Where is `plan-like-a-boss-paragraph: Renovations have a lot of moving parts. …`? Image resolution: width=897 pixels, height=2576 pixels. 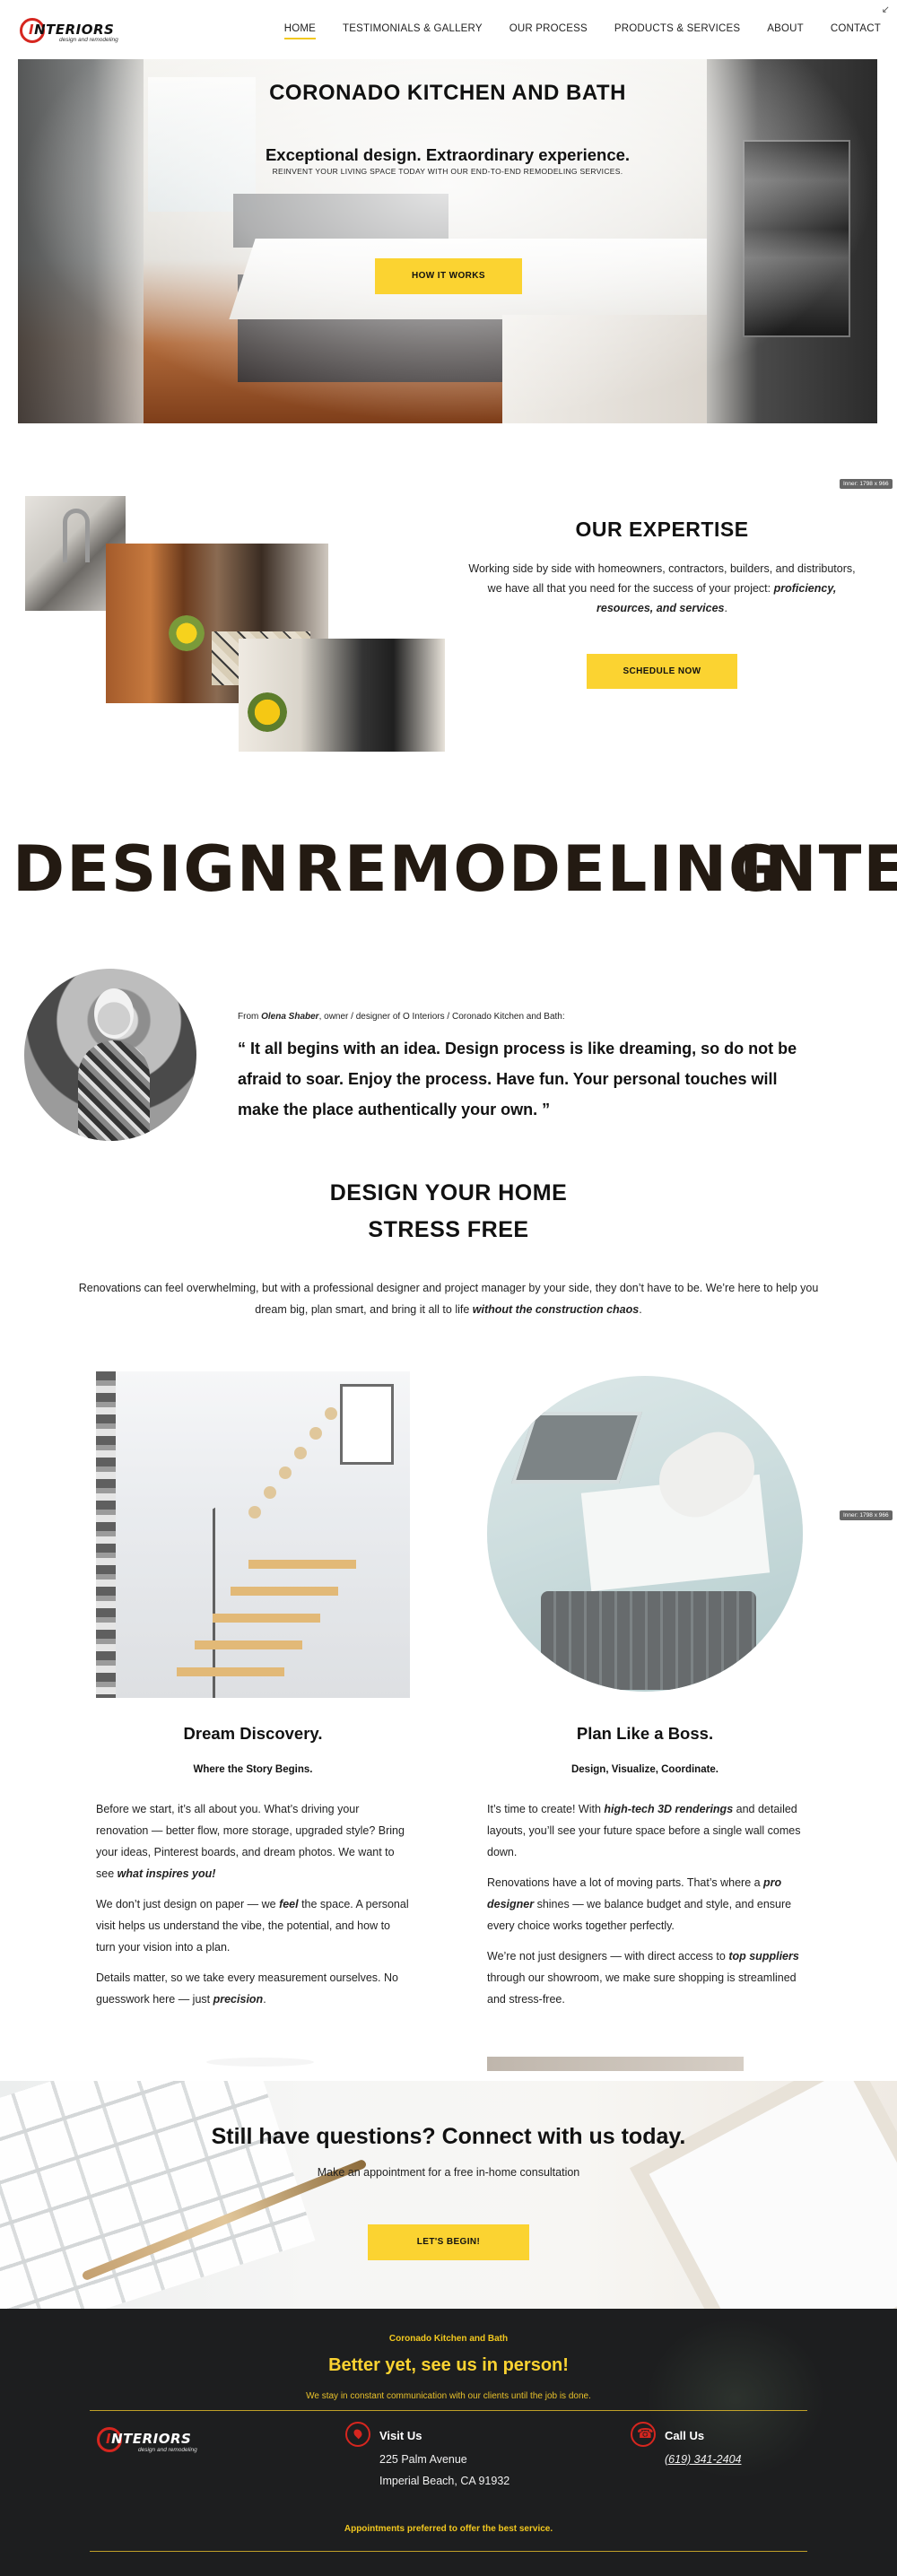 plan-like-a-boss-paragraph: Renovations have a lot of moving parts. … is located at coordinates (639, 1904).